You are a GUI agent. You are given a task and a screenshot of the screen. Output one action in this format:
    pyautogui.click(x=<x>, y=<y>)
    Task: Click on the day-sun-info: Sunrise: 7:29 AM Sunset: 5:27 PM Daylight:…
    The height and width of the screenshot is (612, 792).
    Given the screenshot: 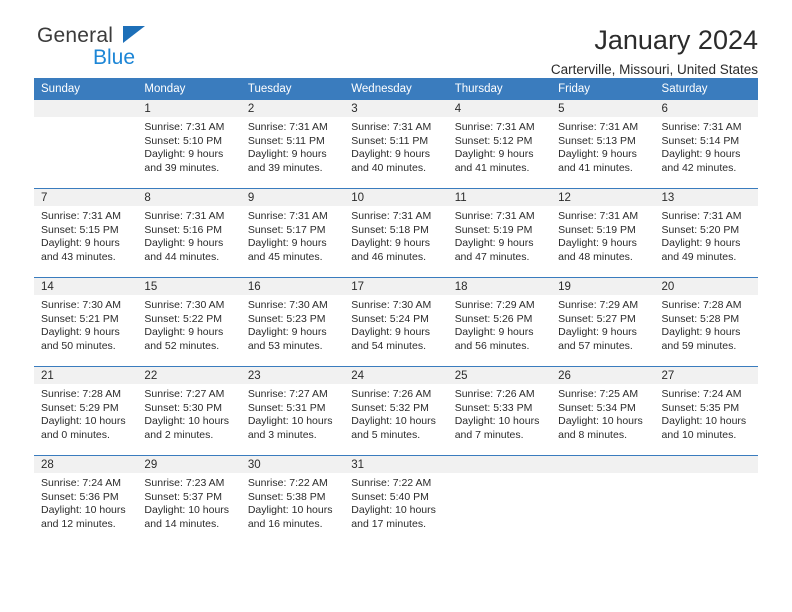 What is the action you would take?
    pyautogui.click(x=602, y=324)
    